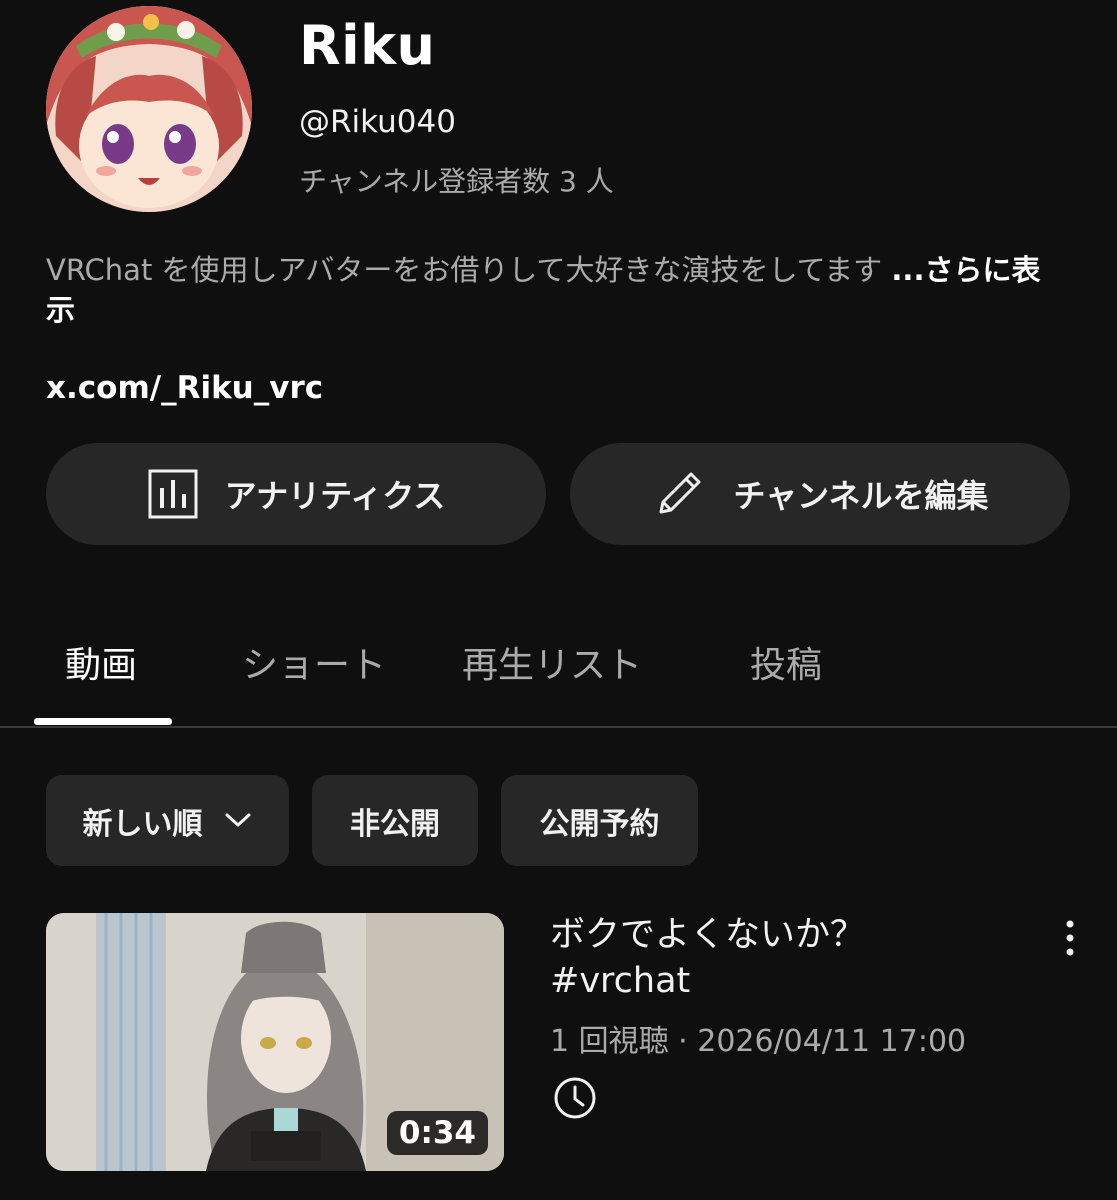  I want to click on tab-videos: 動画, so click(101, 662).